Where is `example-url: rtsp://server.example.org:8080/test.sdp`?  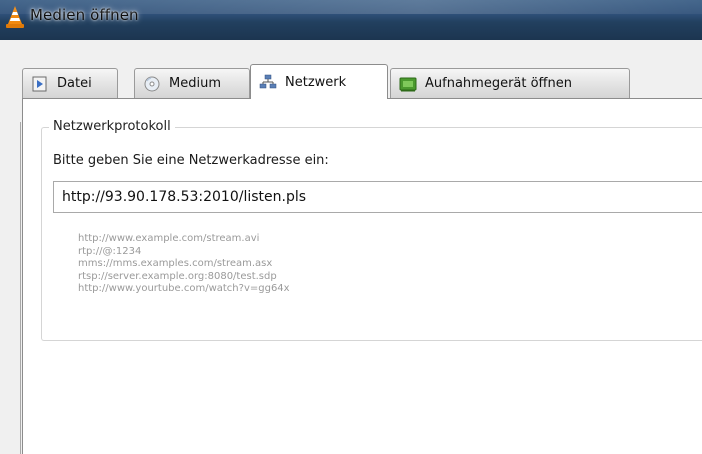
example-url: rtsp://server.example.org:8080/test.sdp is located at coordinates (177, 276).